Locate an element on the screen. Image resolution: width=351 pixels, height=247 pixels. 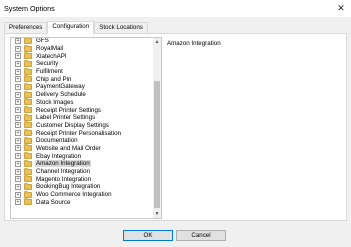
tree-item-label: Woo Commerce Integration is located at coordinates (74, 195).